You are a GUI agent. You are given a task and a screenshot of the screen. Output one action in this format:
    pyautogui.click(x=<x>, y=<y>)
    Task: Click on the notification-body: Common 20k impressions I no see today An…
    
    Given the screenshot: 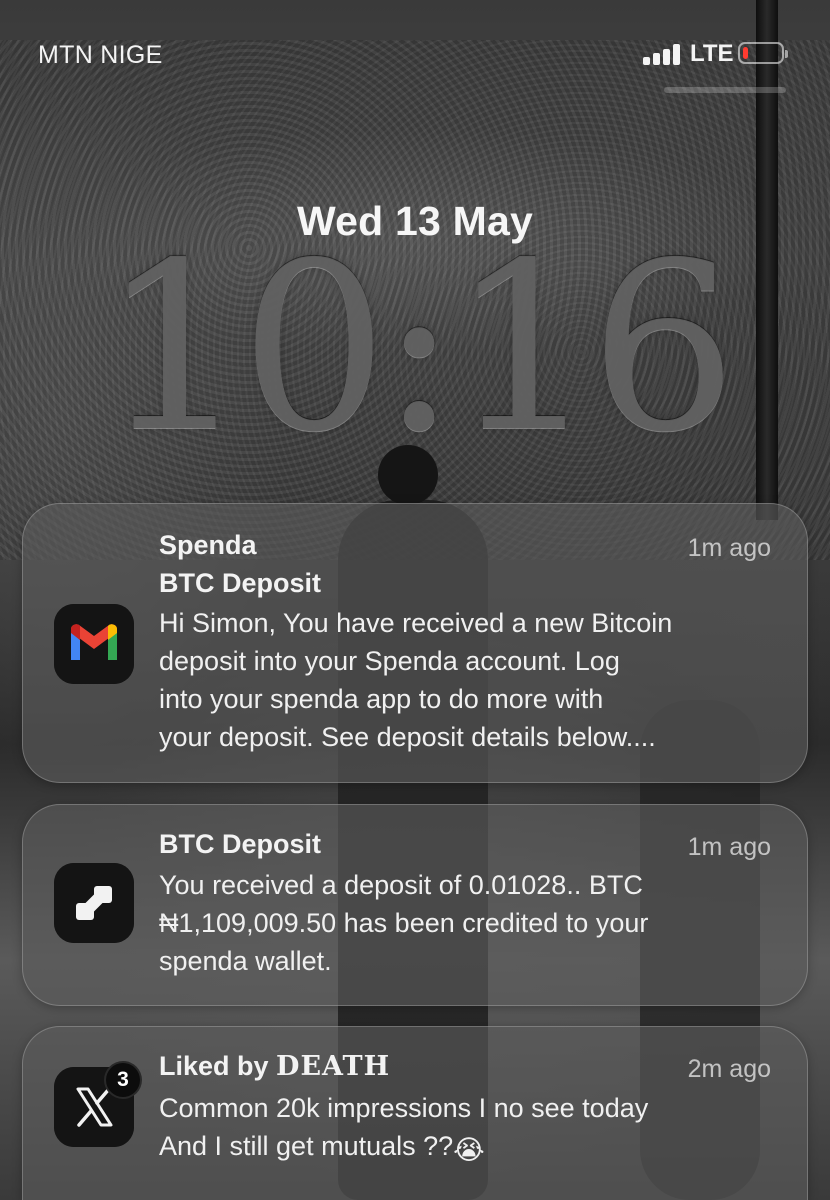 What is the action you would take?
    pyautogui.click(x=474, y=1129)
    